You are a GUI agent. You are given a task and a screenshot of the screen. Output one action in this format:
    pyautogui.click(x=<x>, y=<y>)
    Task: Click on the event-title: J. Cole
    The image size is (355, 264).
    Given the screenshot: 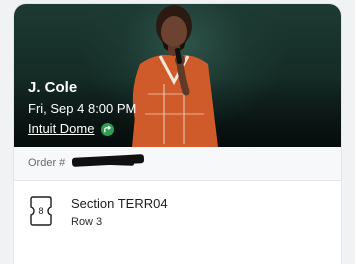 What is the action you would take?
    pyautogui.click(x=53, y=87)
    